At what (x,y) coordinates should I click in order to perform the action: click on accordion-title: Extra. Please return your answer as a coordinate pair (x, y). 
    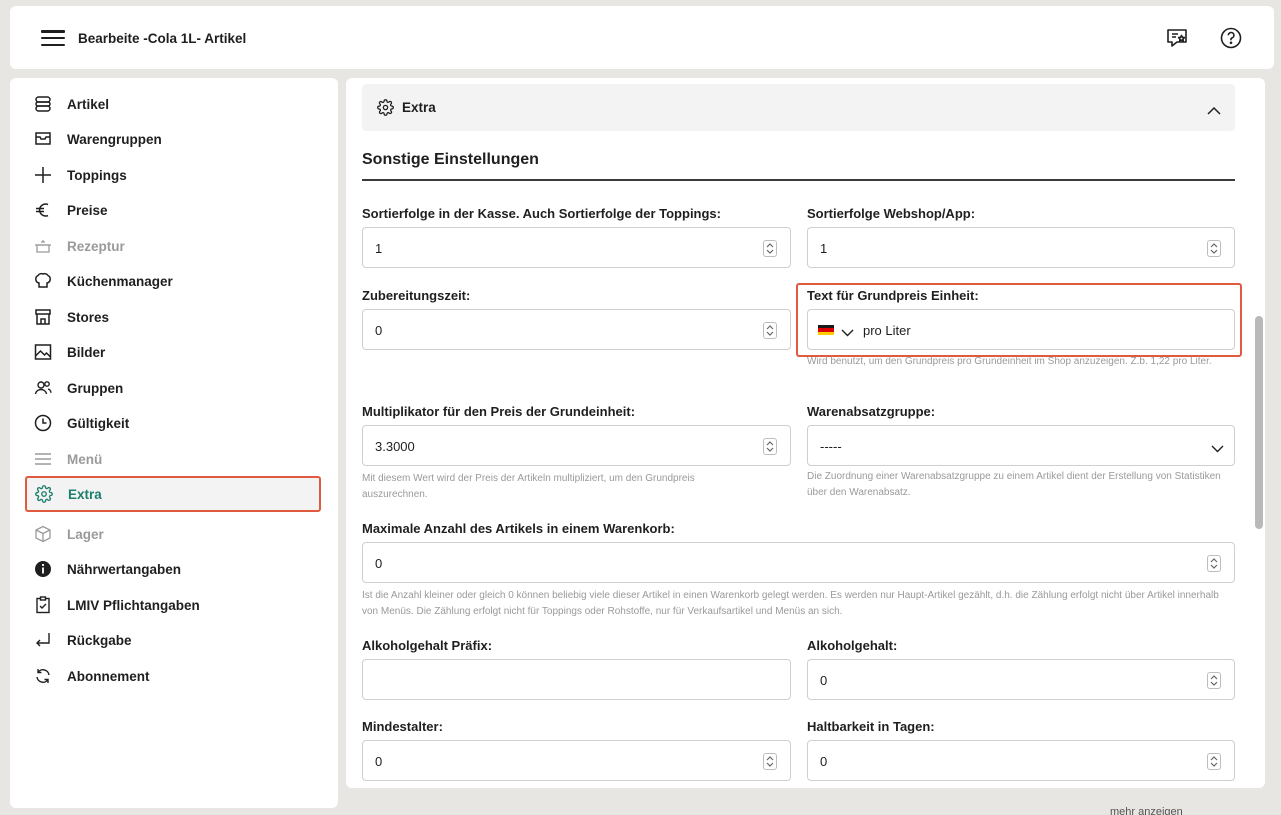
    Looking at the image, I should click on (419, 107).